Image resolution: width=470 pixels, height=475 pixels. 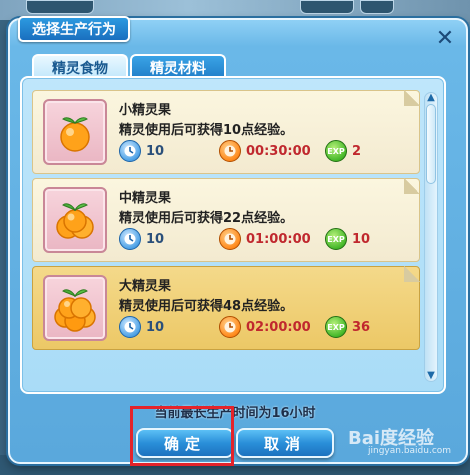 What do you see at coordinates (347, 239) in the screenshot?
I see `exp-stat: EXP 10` at bounding box center [347, 239].